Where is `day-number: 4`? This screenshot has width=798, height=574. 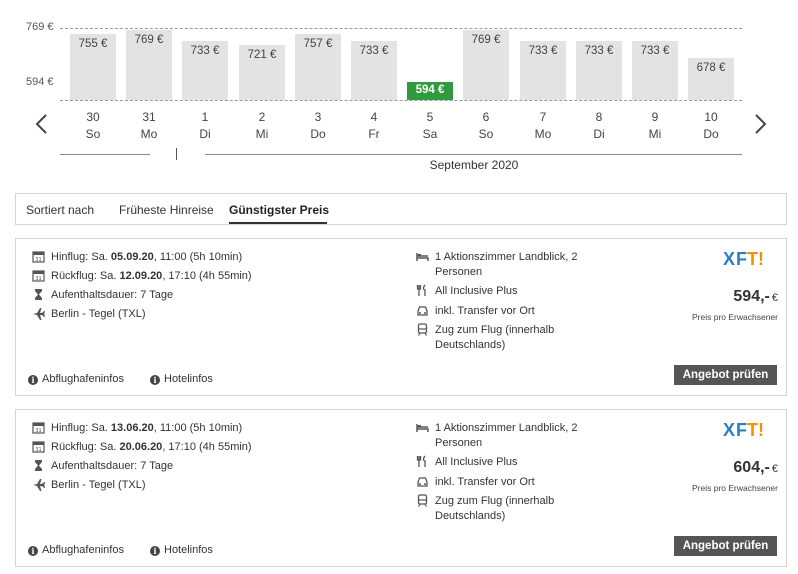
day-number: 4 is located at coordinates (374, 117).